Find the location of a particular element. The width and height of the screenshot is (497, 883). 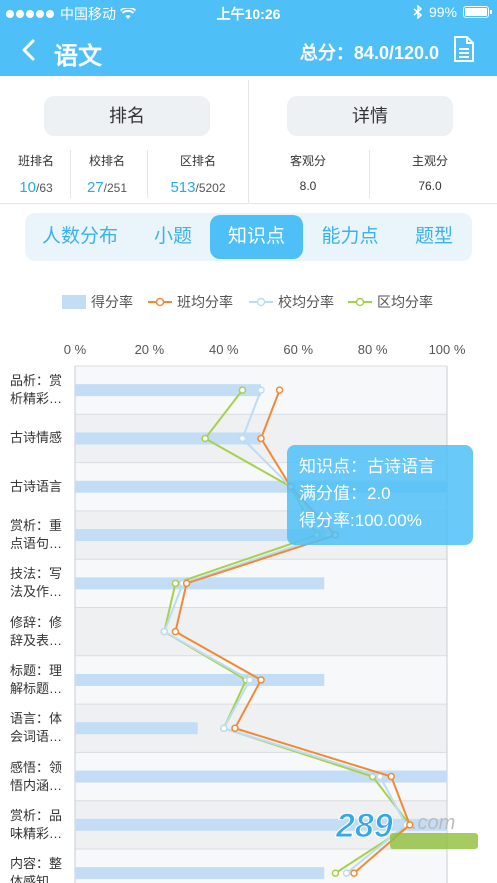

tab-ability-points: 能力点 is located at coordinates (350, 237).